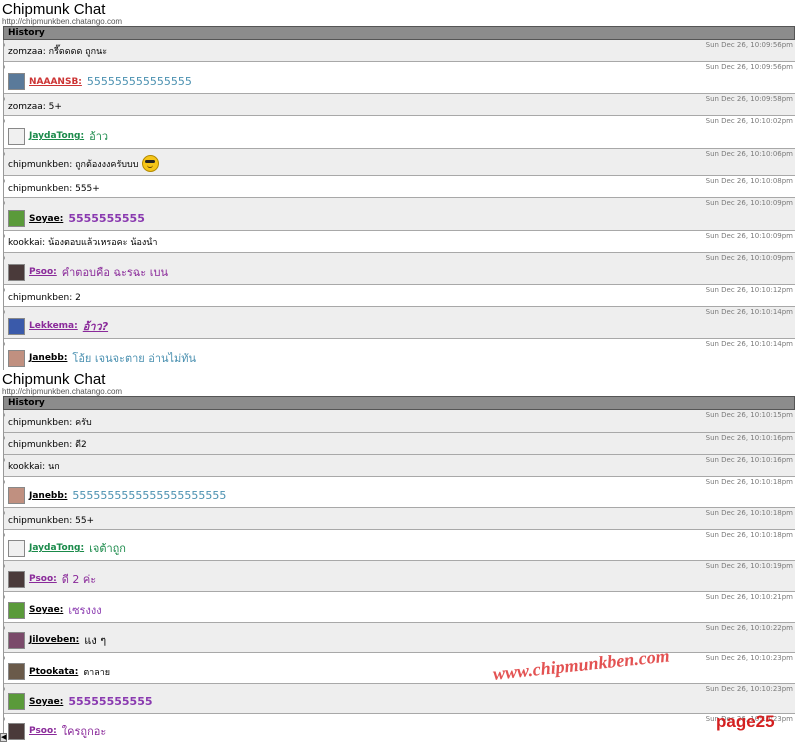 This screenshot has width=795, height=742. Describe the element at coordinates (399, 519) in the screenshot. I see `message-row: Sun Dec 26, 10:10:18pm chipmunkben: 55+` at that location.